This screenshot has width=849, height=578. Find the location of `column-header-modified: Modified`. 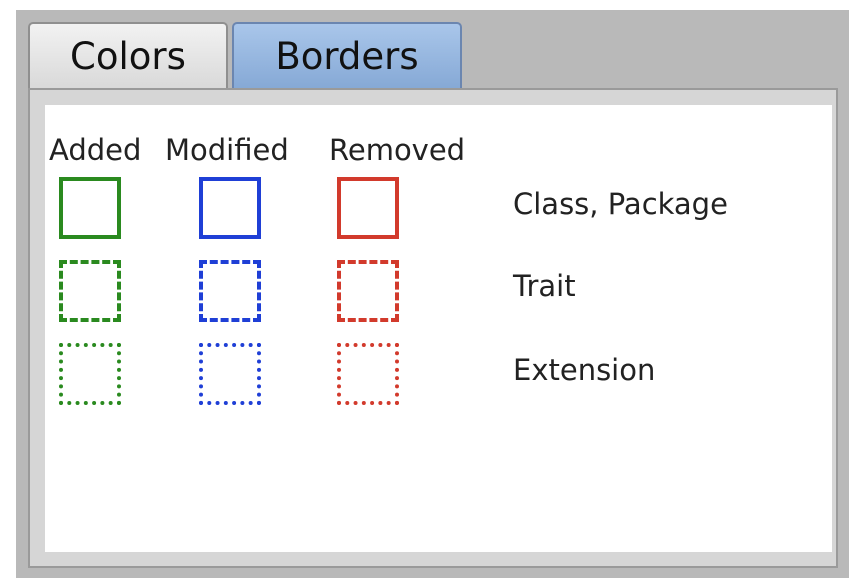

column-header-modified: Modified is located at coordinates (227, 150).